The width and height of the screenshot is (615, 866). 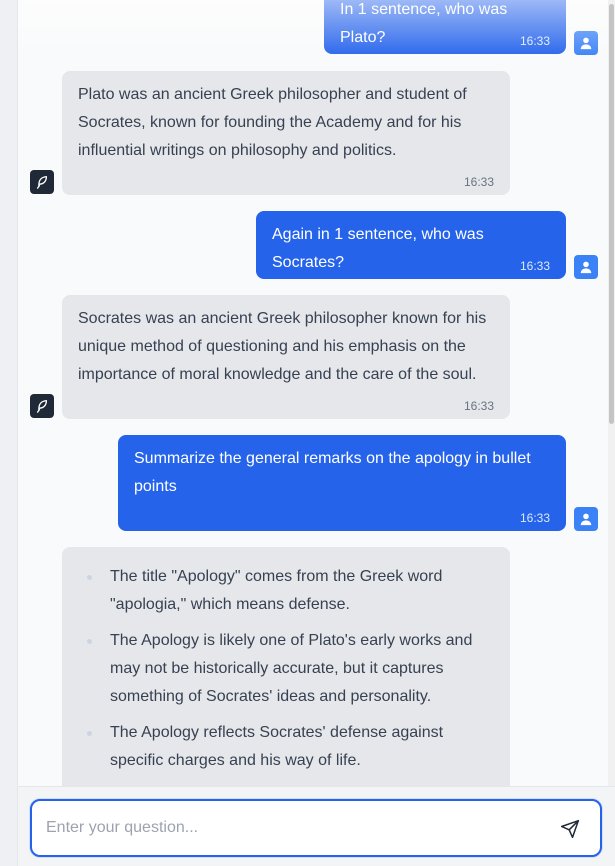 What do you see at coordinates (424, 23) in the screenshot?
I see `message-text: In 1 sentence, who was Plato?` at bounding box center [424, 23].